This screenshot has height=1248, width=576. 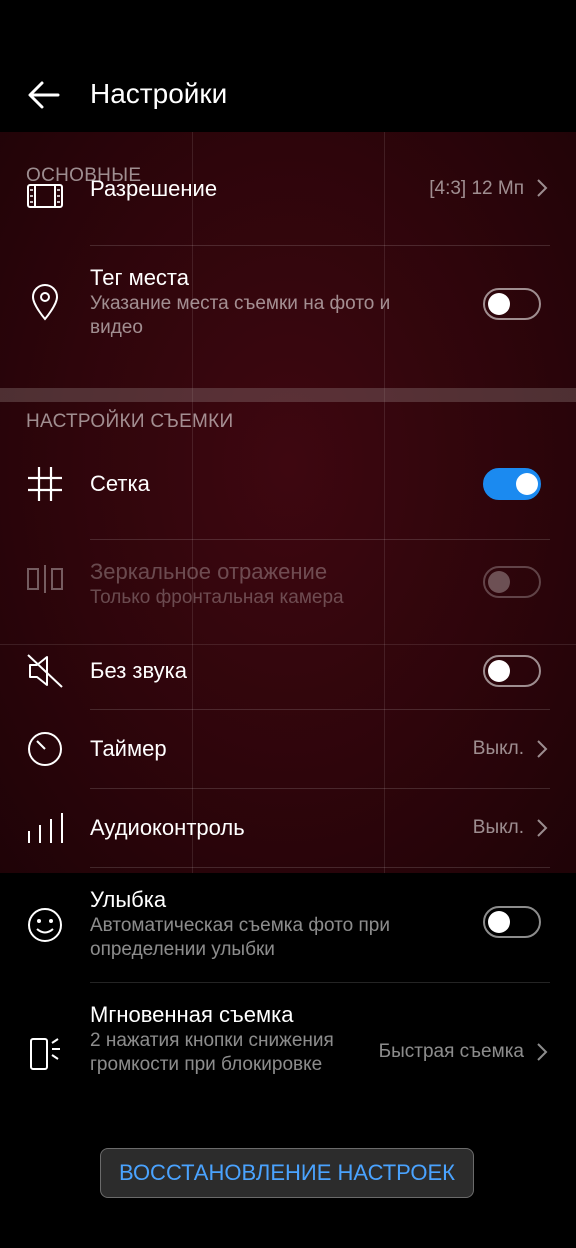 What do you see at coordinates (476, 188) in the screenshot?
I see `setting-value: [4:3] 12 Мп` at bounding box center [476, 188].